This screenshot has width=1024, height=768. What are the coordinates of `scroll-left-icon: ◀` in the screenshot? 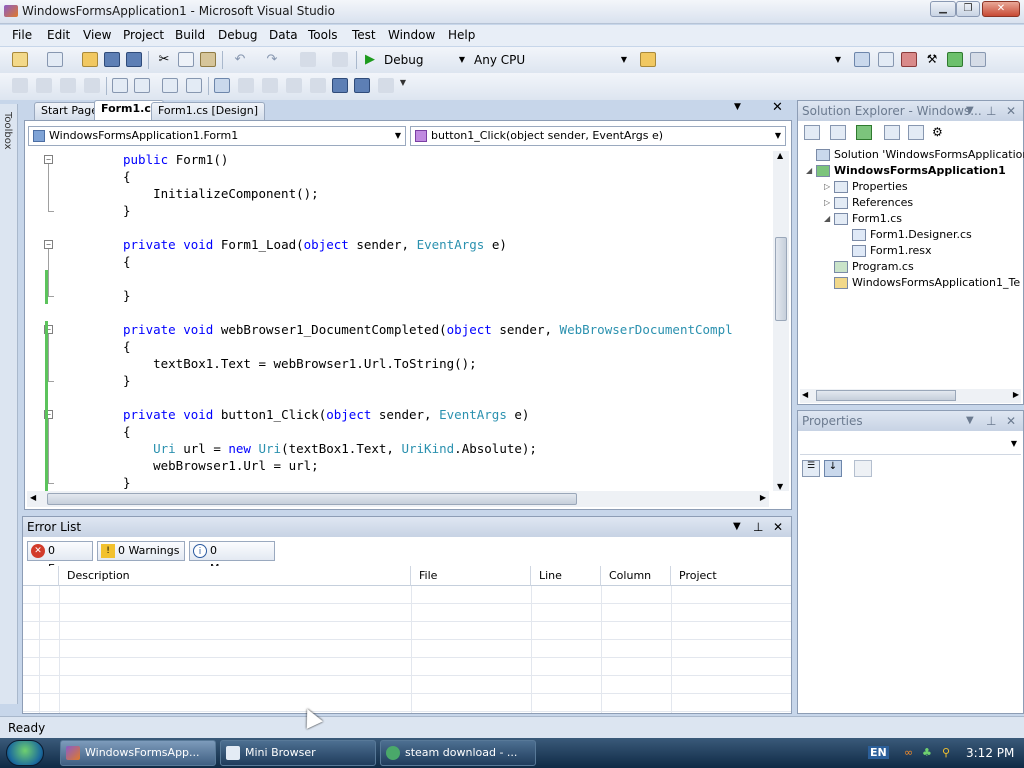 It's located at (33, 497).